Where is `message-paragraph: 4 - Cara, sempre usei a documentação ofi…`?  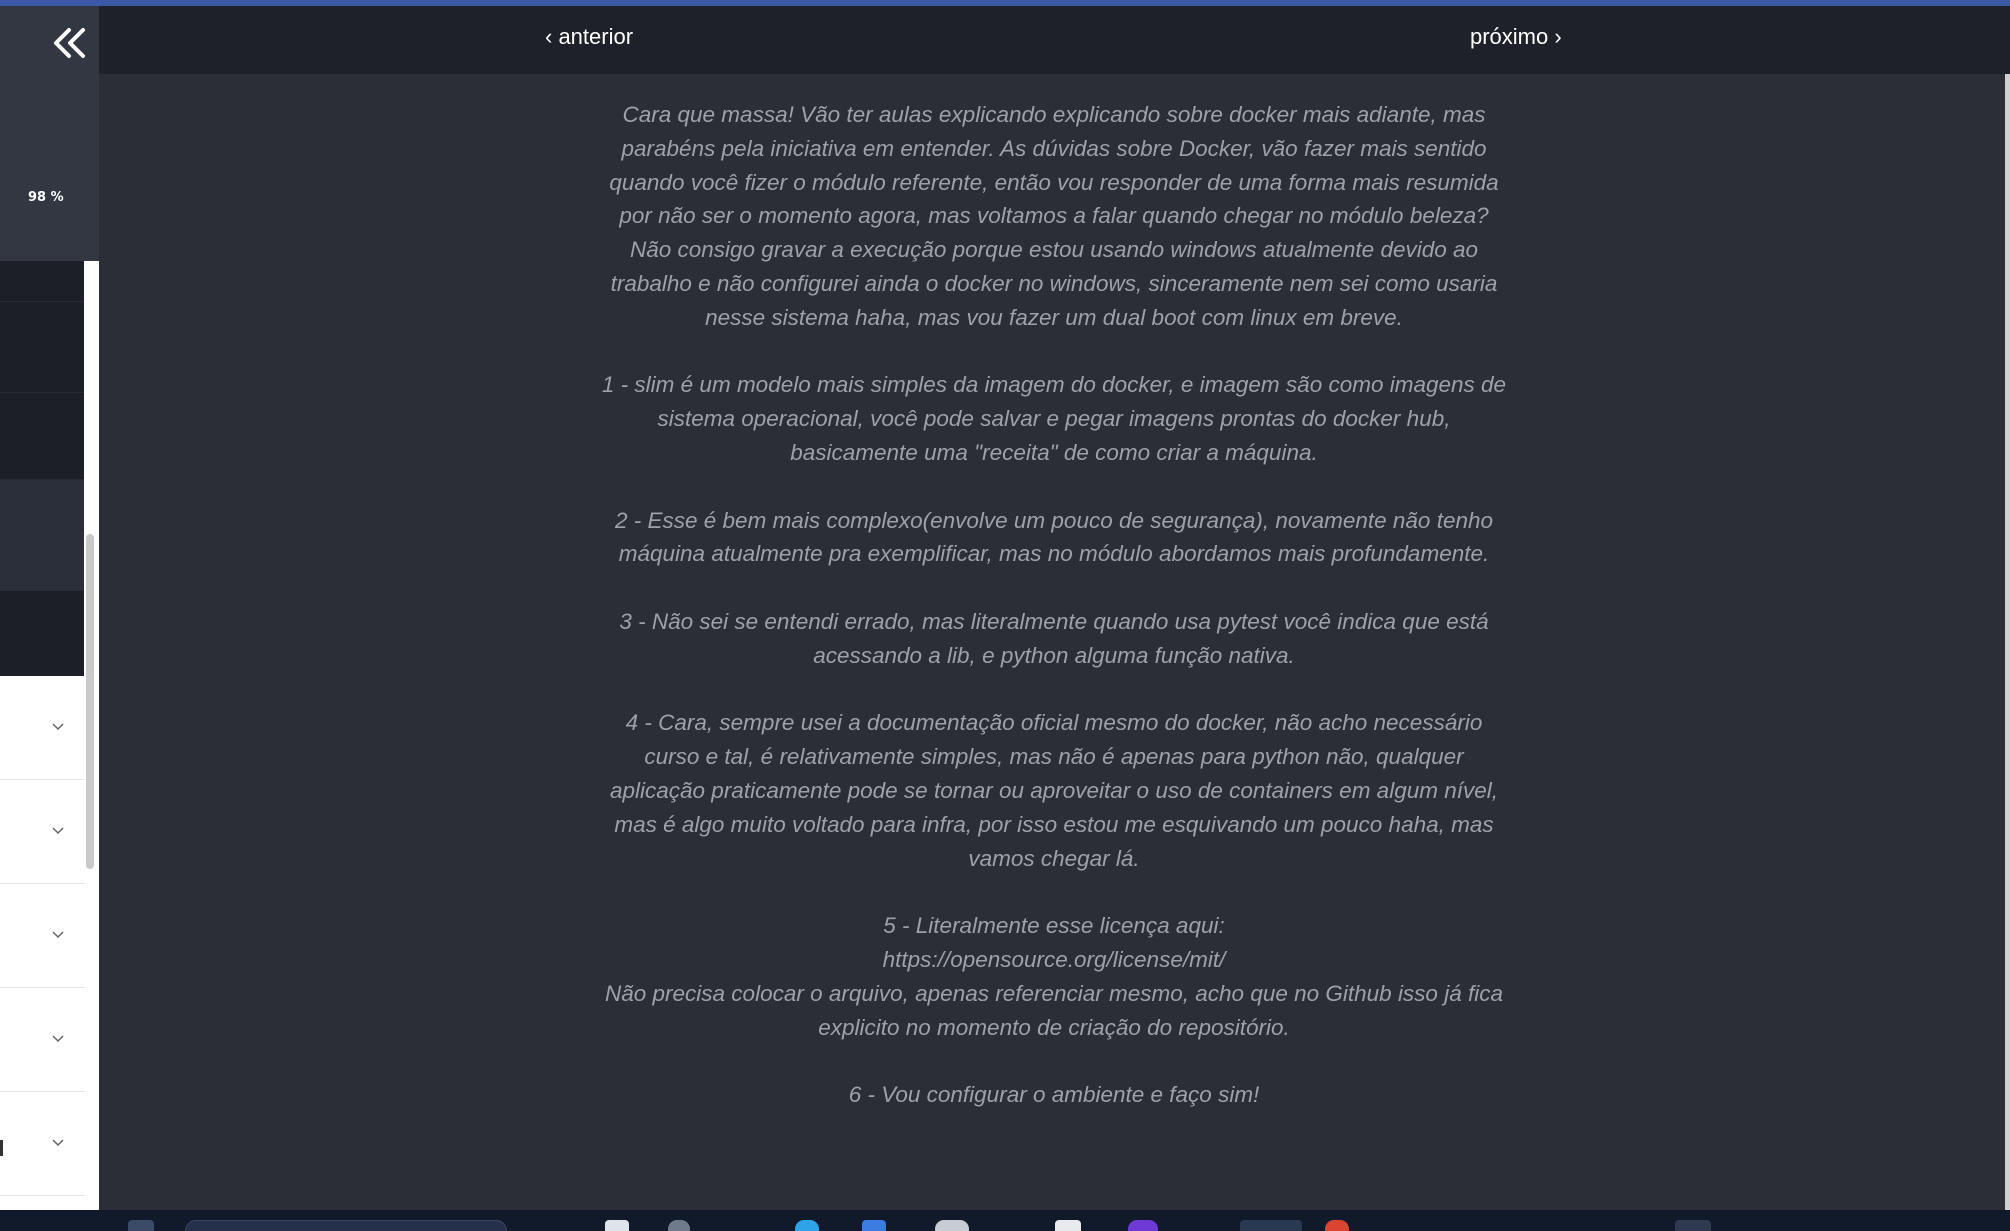 message-paragraph: 4 - Cara, sempre usei a documentação ofi… is located at coordinates (1053, 790).